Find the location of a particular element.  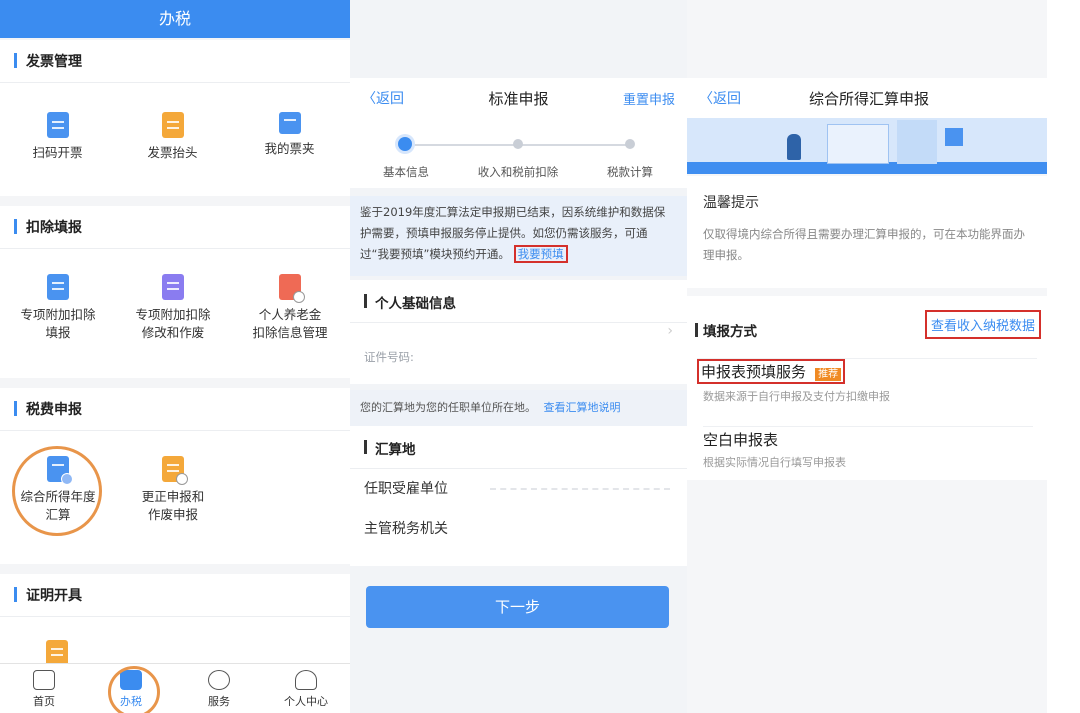

id-number-row: 证件号码: › is located at coordinates (518, 350).